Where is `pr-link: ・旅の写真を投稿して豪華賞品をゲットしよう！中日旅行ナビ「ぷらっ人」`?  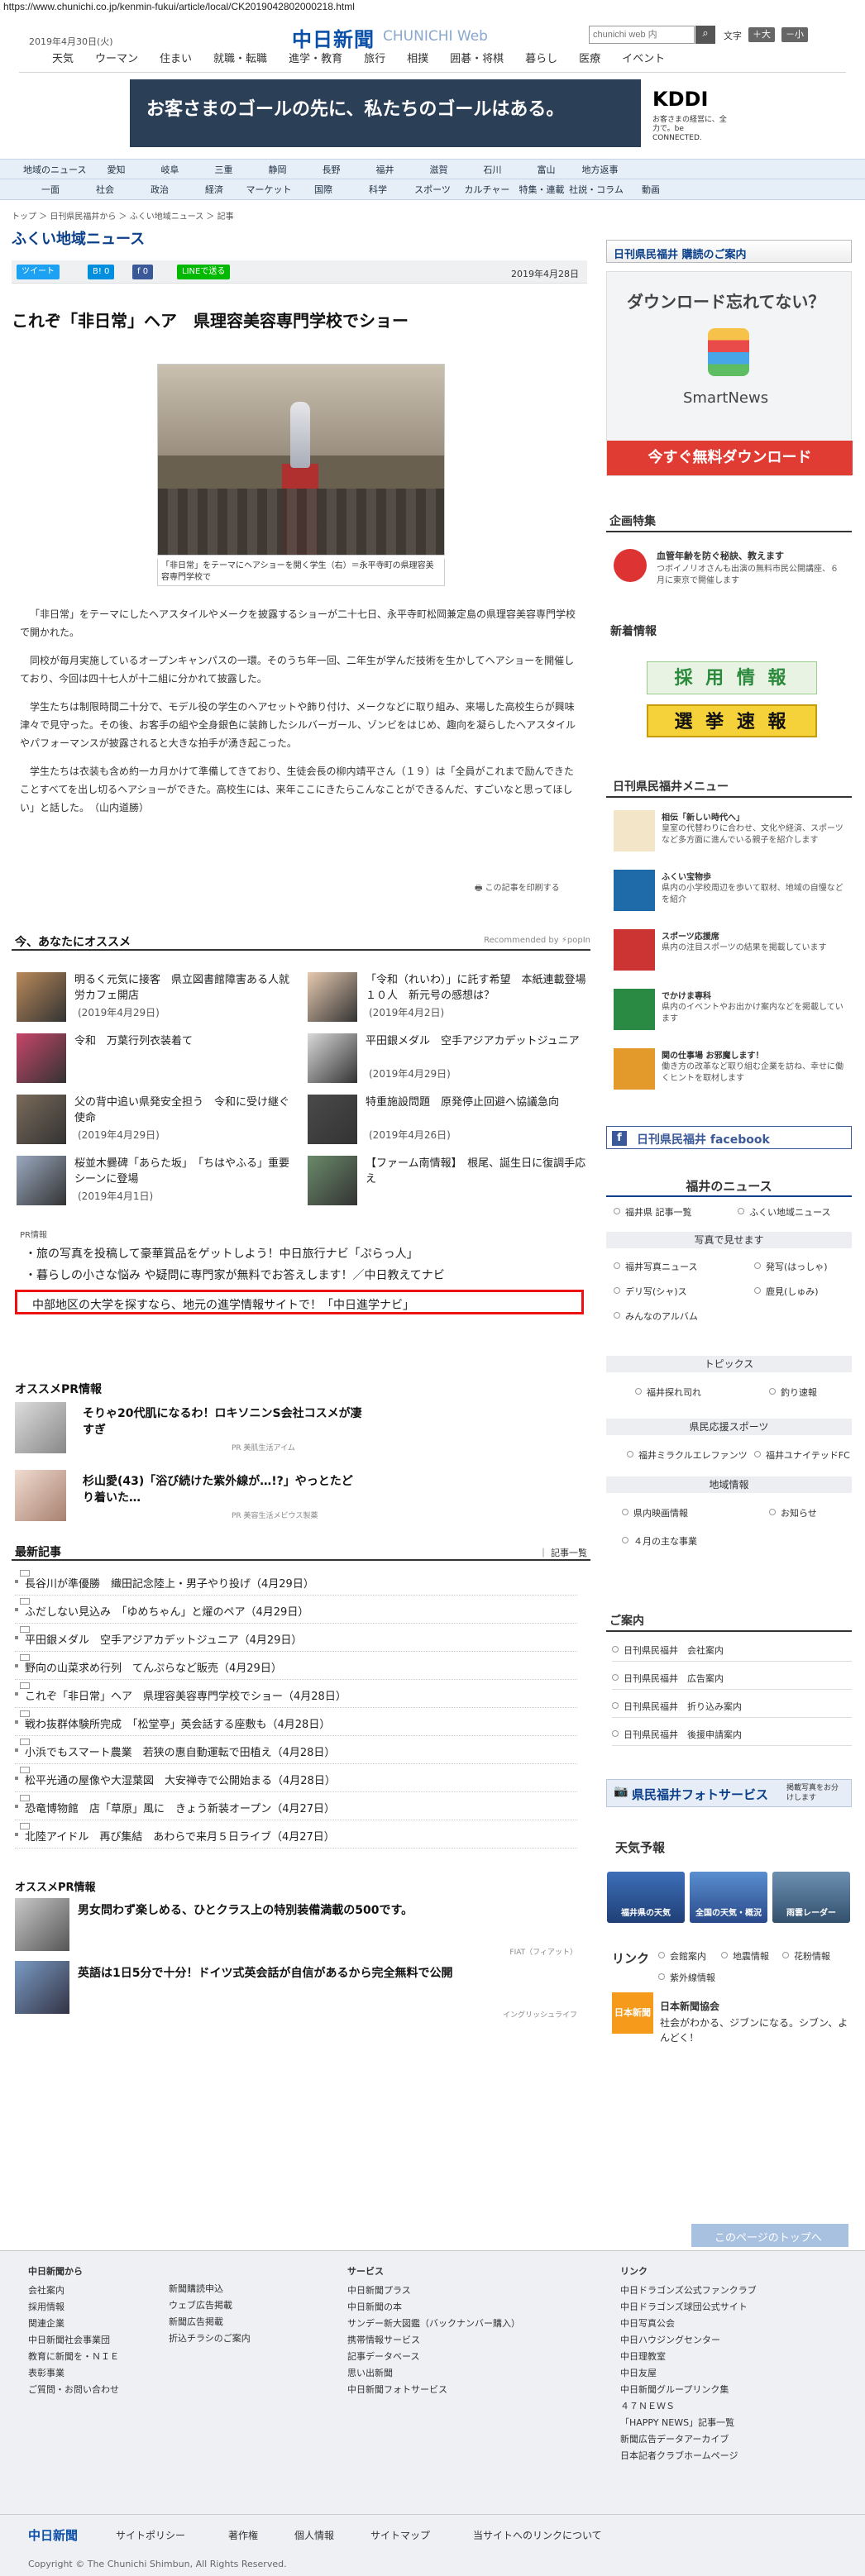 pr-link: ・旅の写真を投稿して豪華賞品をゲットしよう！中日旅行ナビ「ぷらっ人」 is located at coordinates (221, 1253).